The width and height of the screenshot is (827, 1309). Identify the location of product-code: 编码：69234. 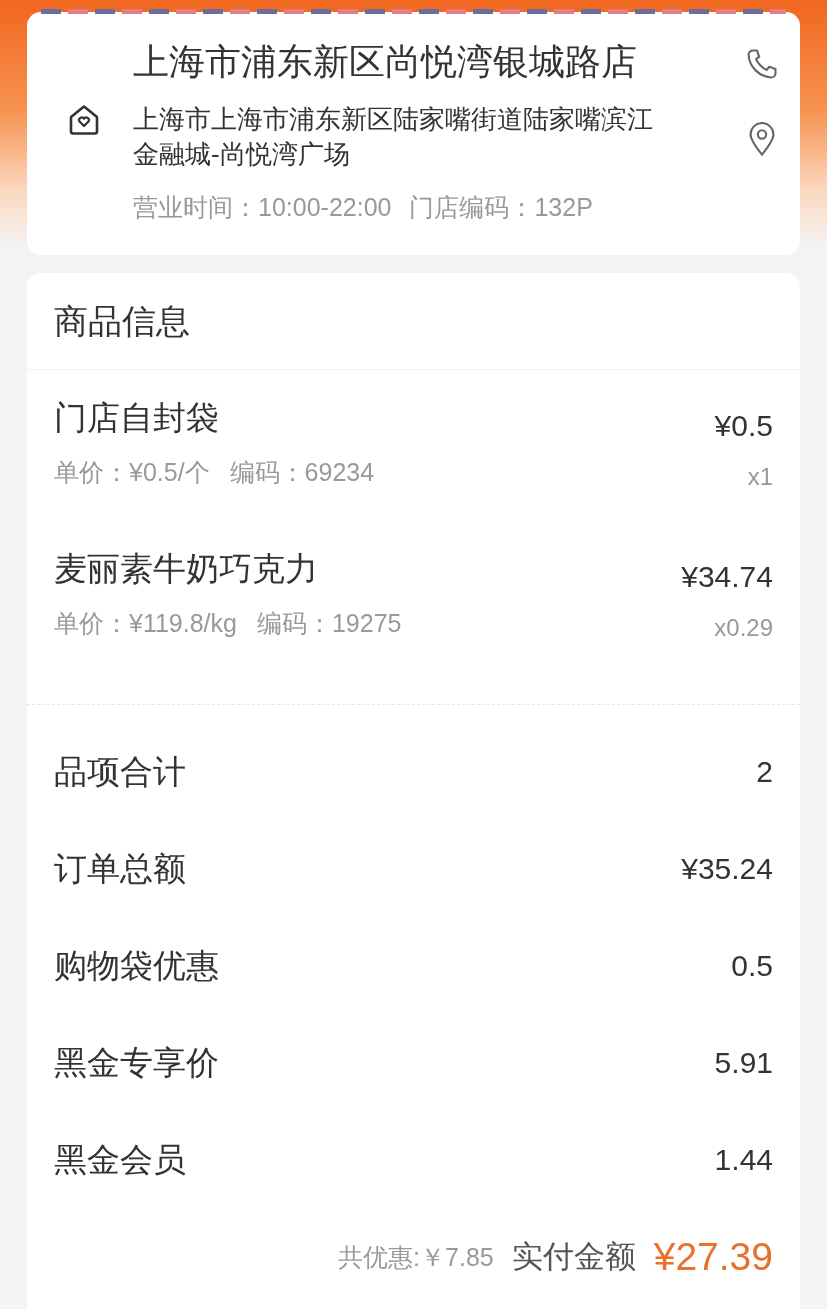
(302, 472).